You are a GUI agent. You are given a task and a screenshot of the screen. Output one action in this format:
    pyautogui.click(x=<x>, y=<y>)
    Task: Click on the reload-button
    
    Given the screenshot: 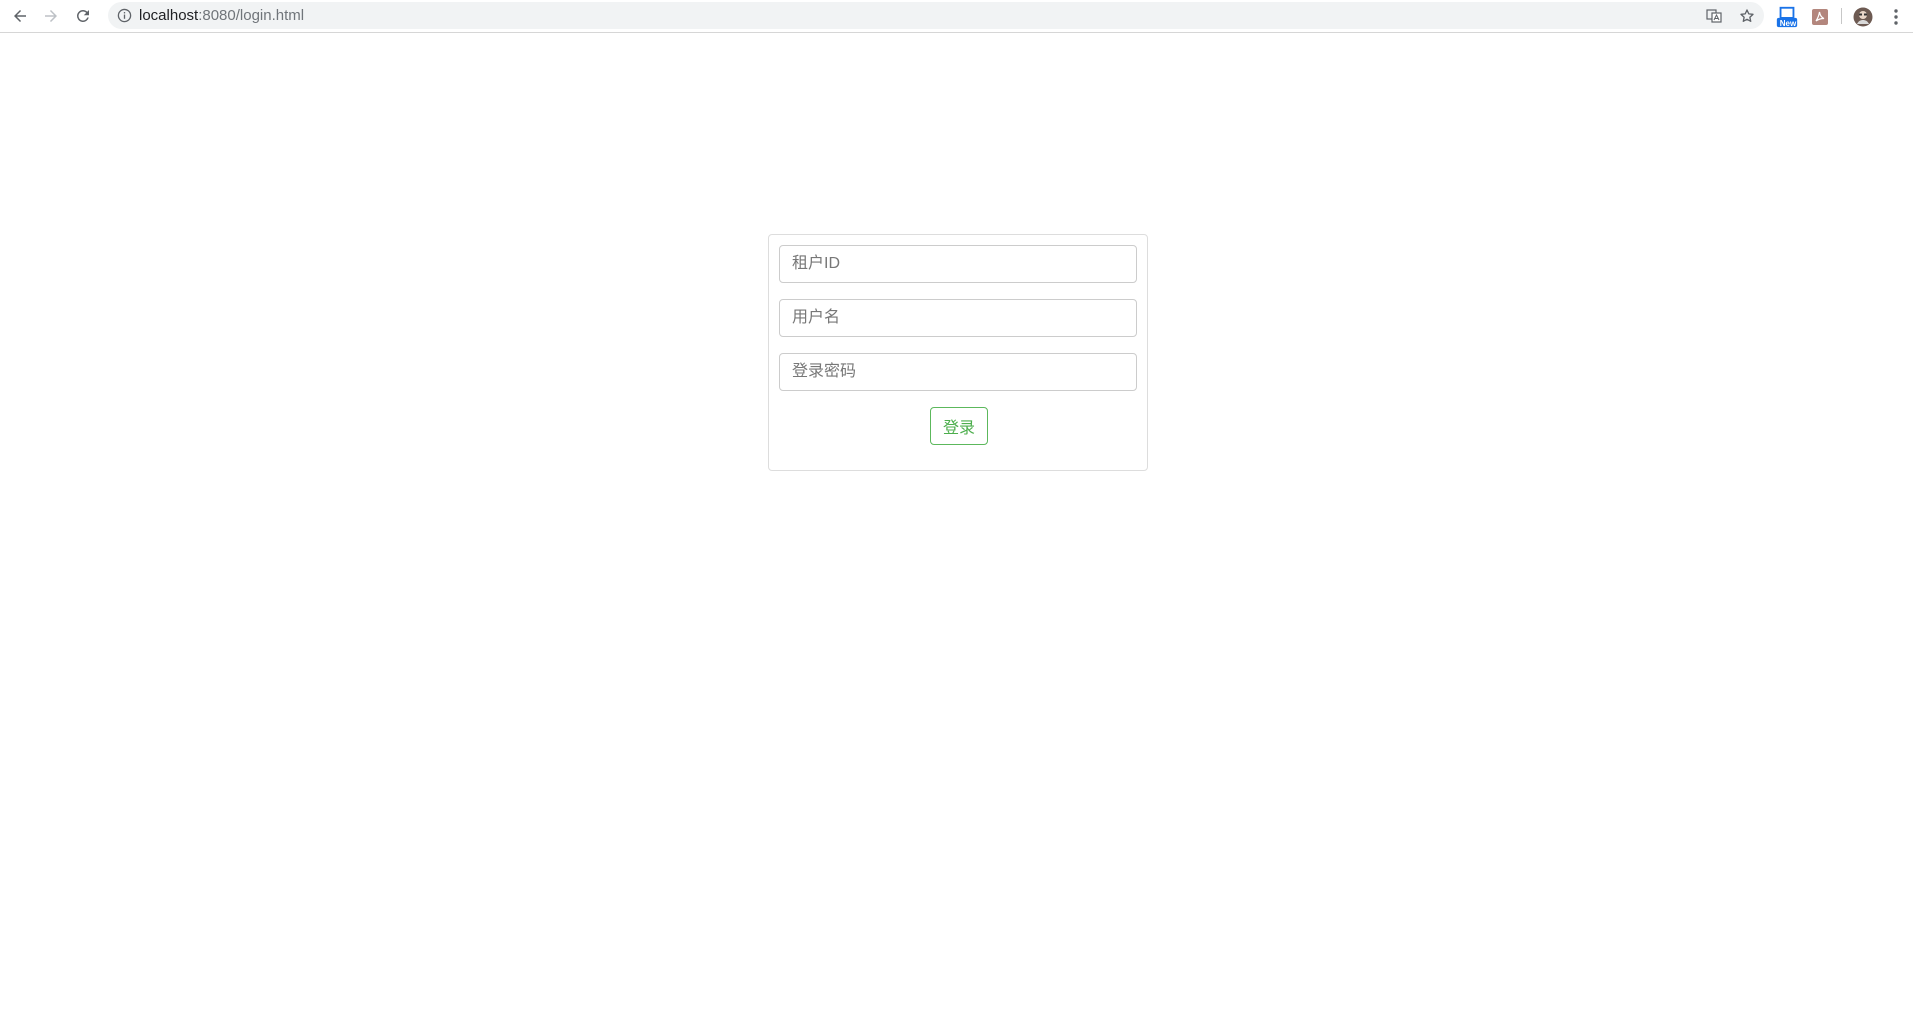 What is the action you would take?
    pyautogui.click(x=83, y=16)
    